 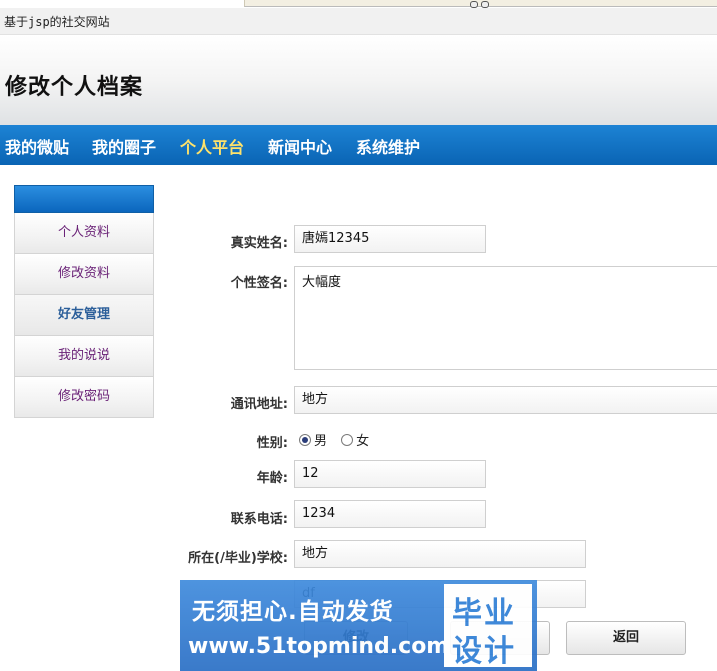 What do you see at coordinates (37, 146) in the screenshot?
I see `nav-item-weitie: 我的微贴` at bounding box center [37, 146].